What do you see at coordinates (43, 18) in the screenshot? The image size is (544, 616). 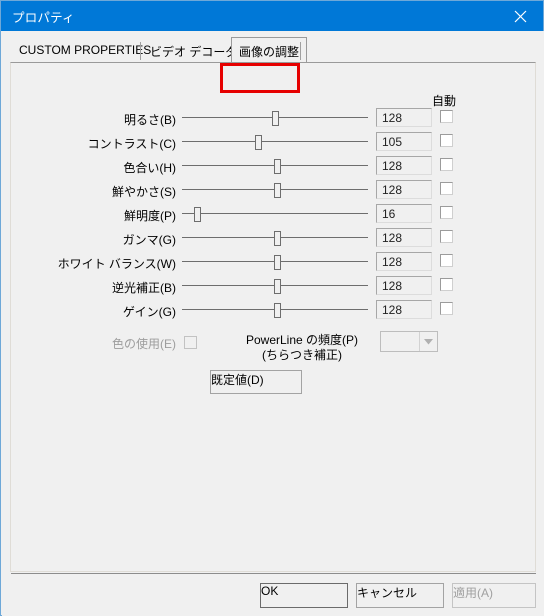 I see `window-title: プロパティ` at bounding box center [43, 18].